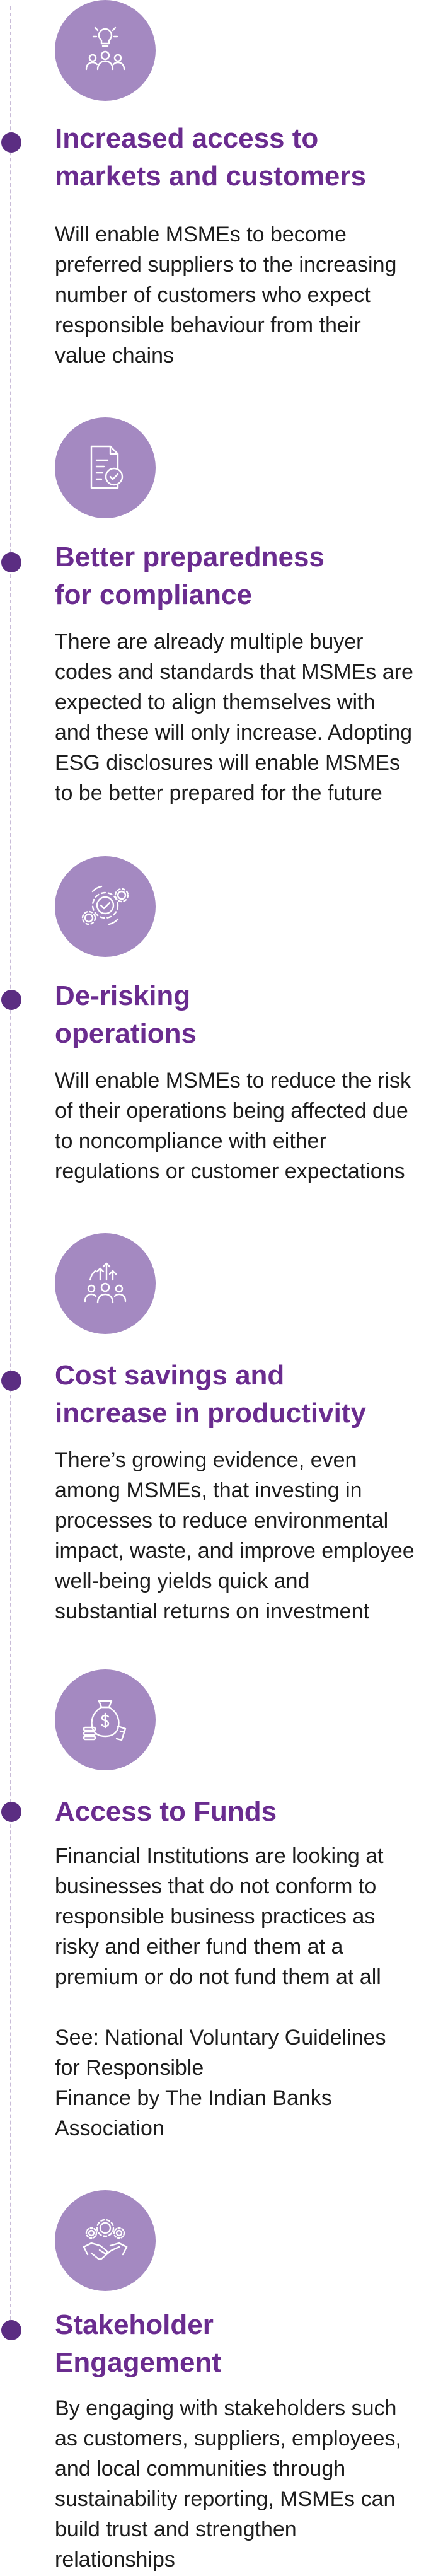  What do you see at coordinates (106, 467) in the screenshot?
I see `document-check-icon` at bounding box center [106, 467].